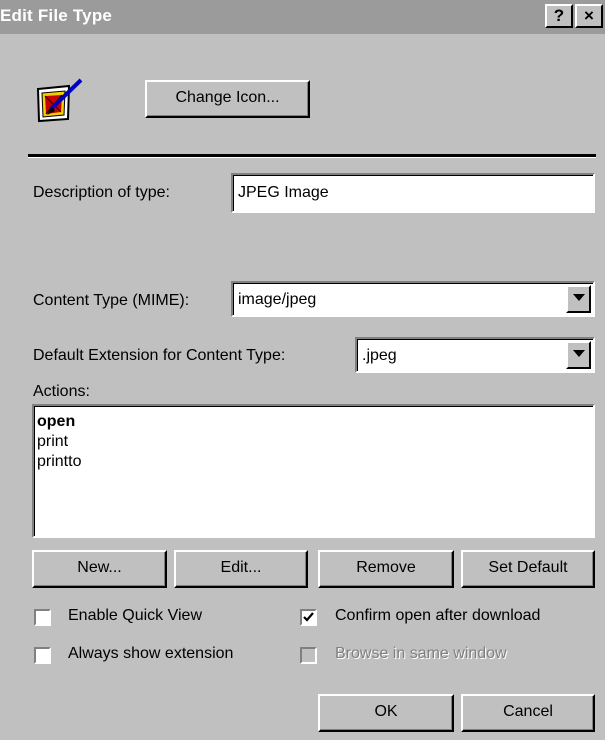 This screenshot has width=605, height=740. I want to click on default-extension-dropdown: .jpeg, so click(475, 355).